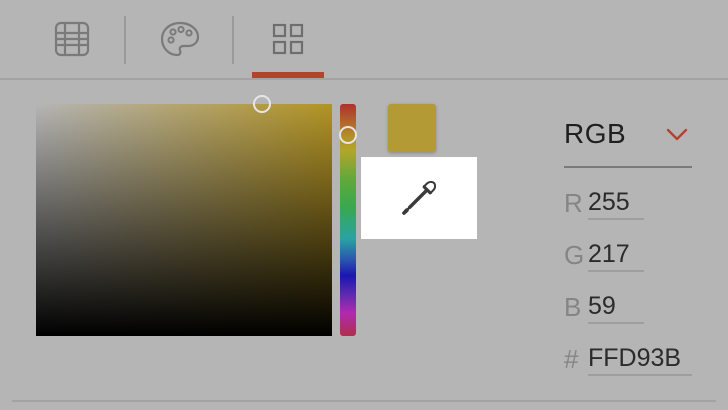 This screenshot has width=728, height=410. Describe the element at coordinates (262, 104) in the screenshot. I see `saturation-handle` at that location.